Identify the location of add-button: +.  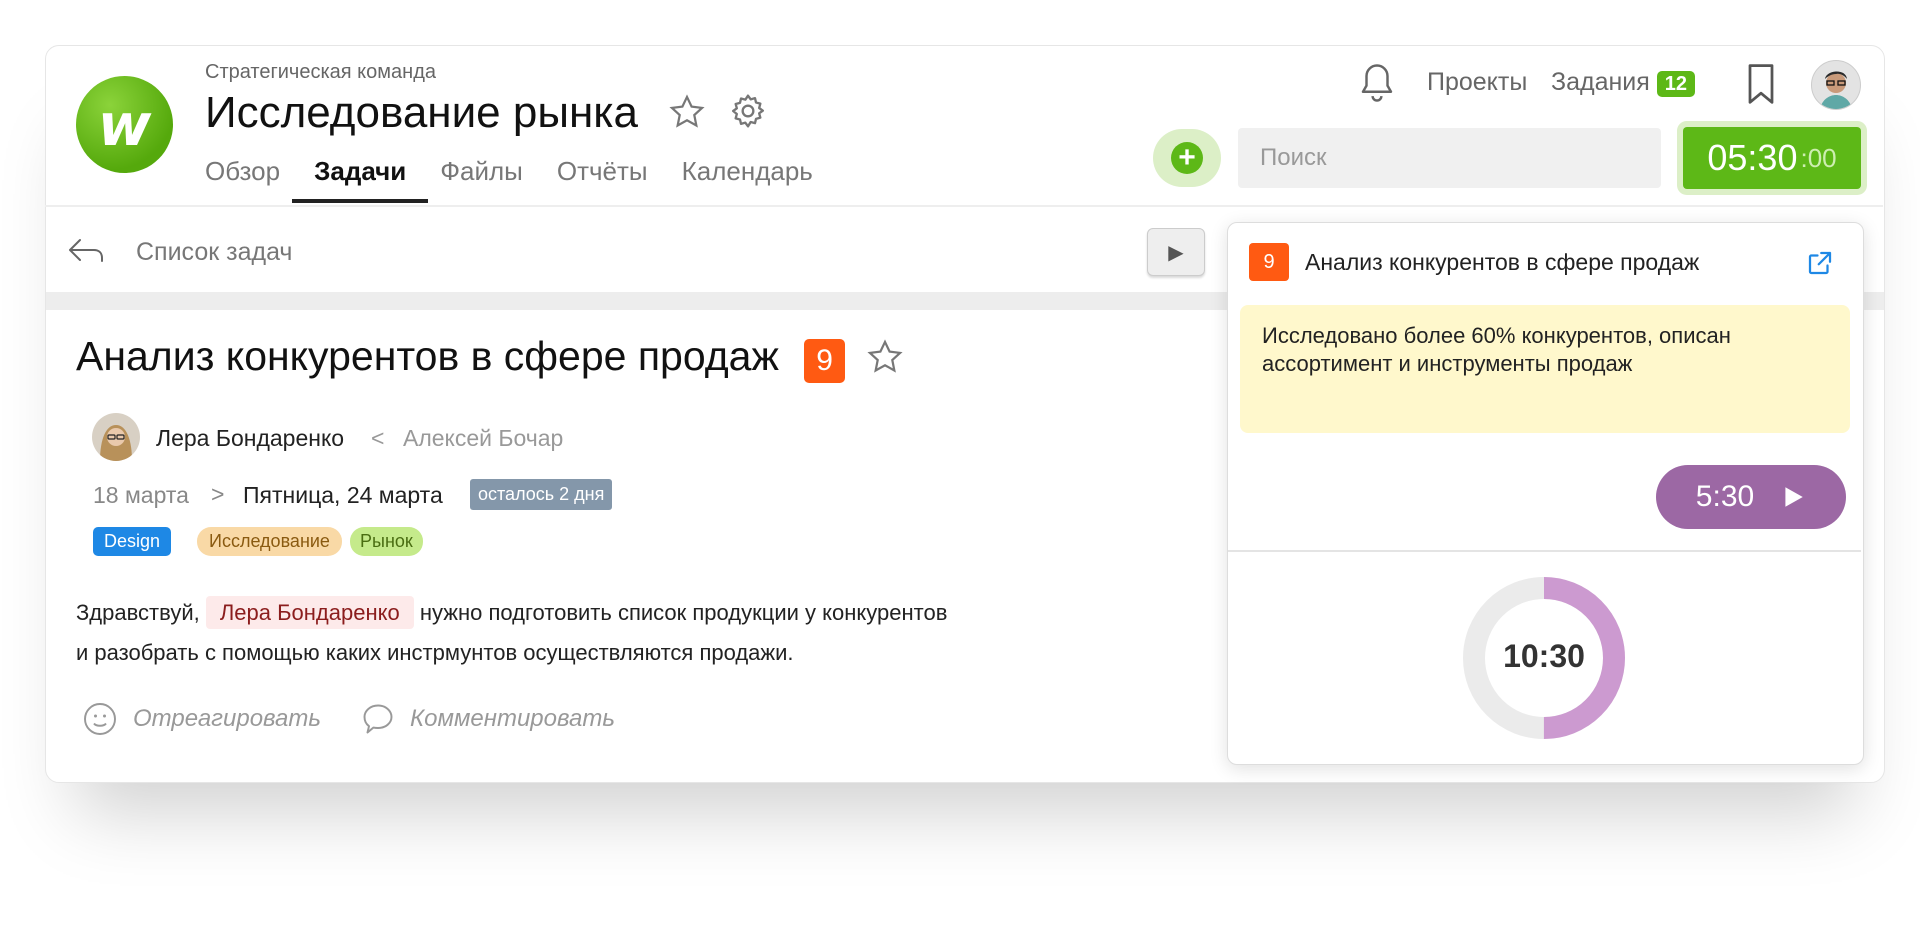
(1187, 158).